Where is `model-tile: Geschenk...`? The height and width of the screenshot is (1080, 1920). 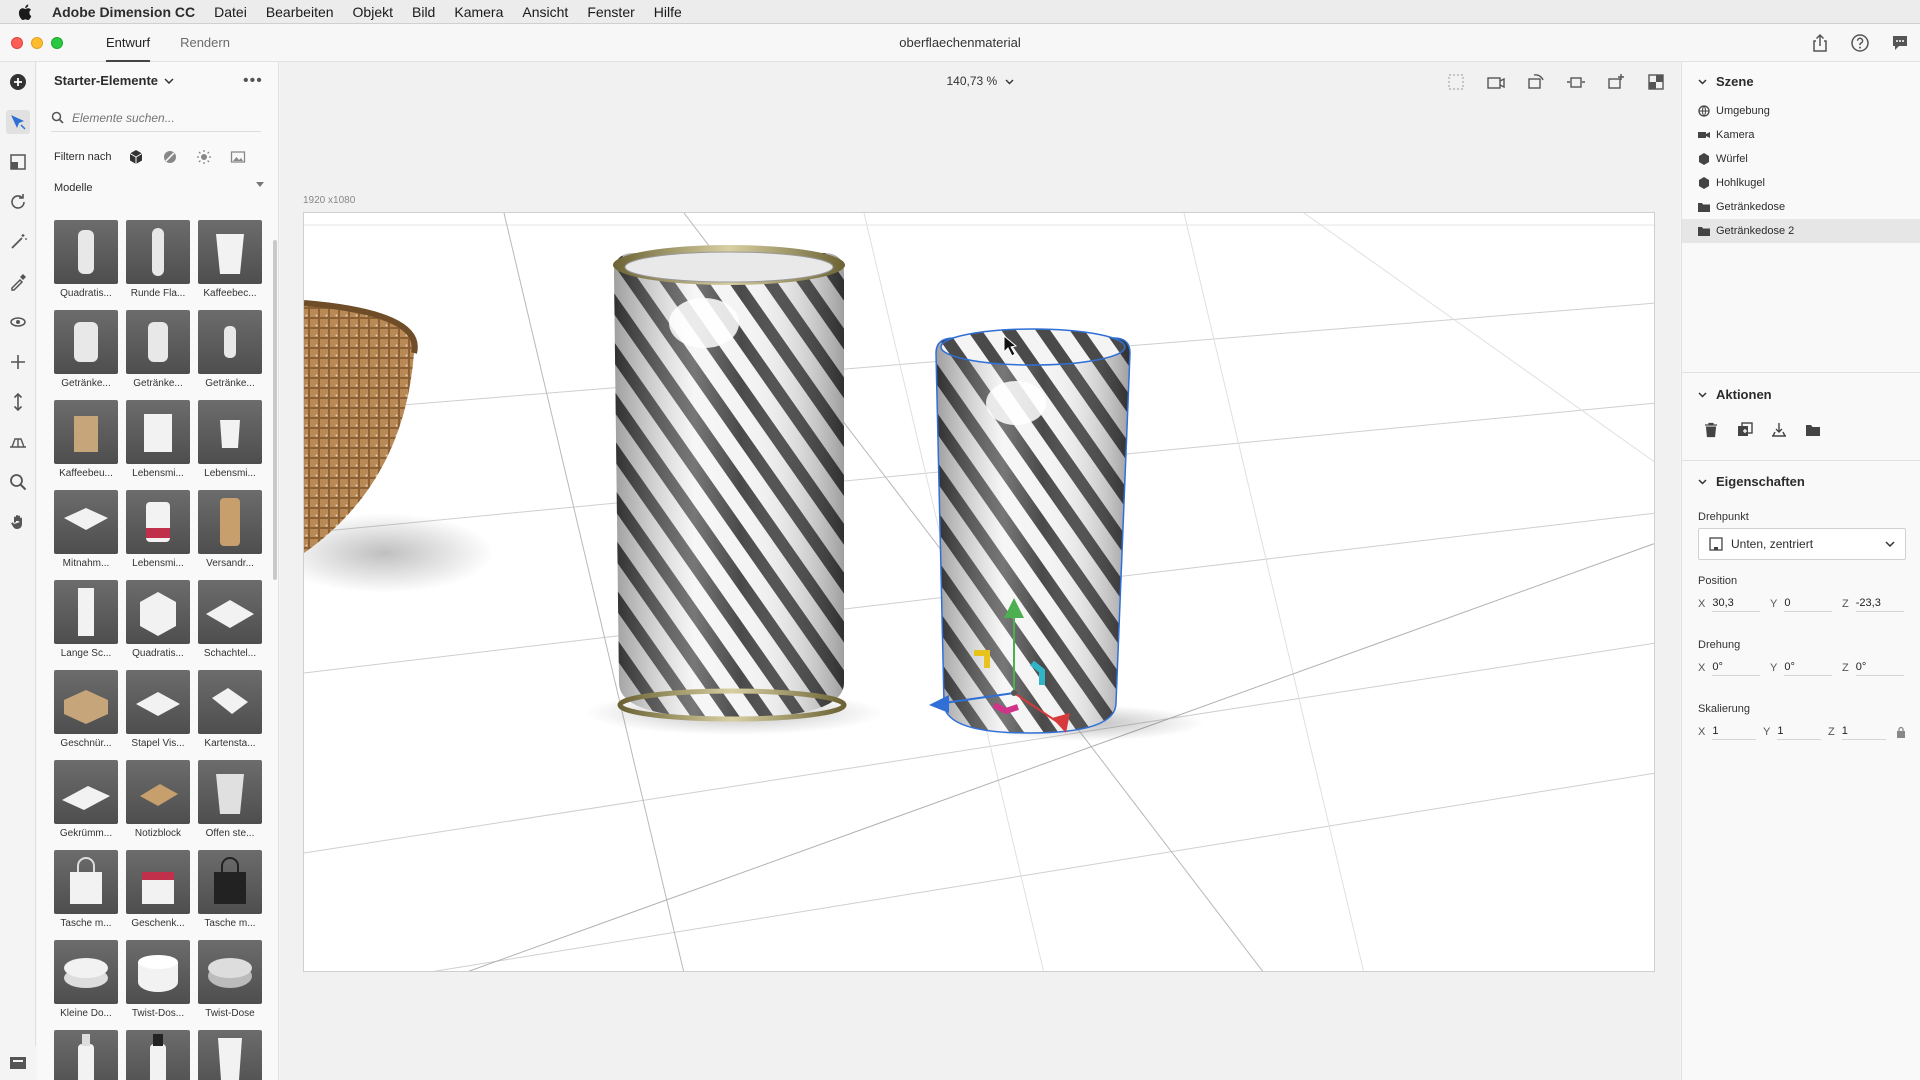 model-tile: Geschenk... is located at coordinates (158, 891).